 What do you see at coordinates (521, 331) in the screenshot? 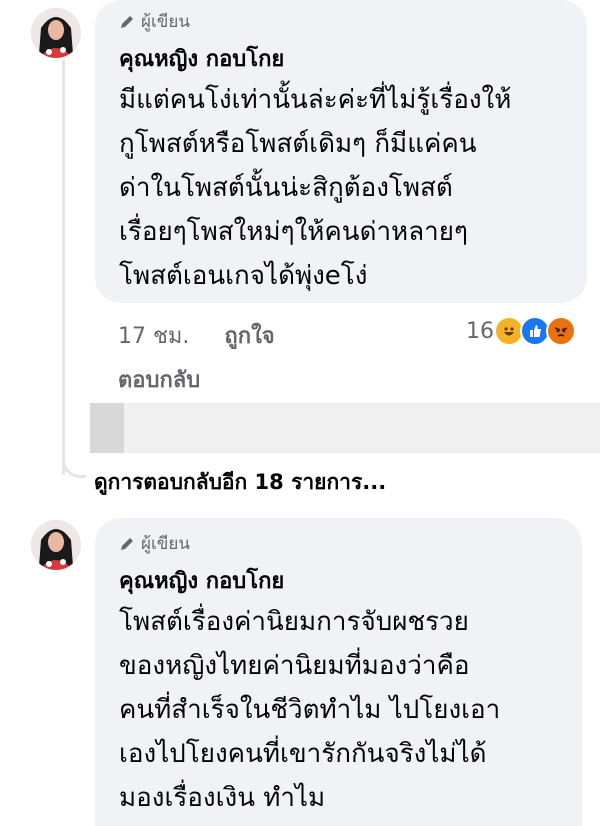
I see `reaction-summary: 16` at bounding box center [521, 331].